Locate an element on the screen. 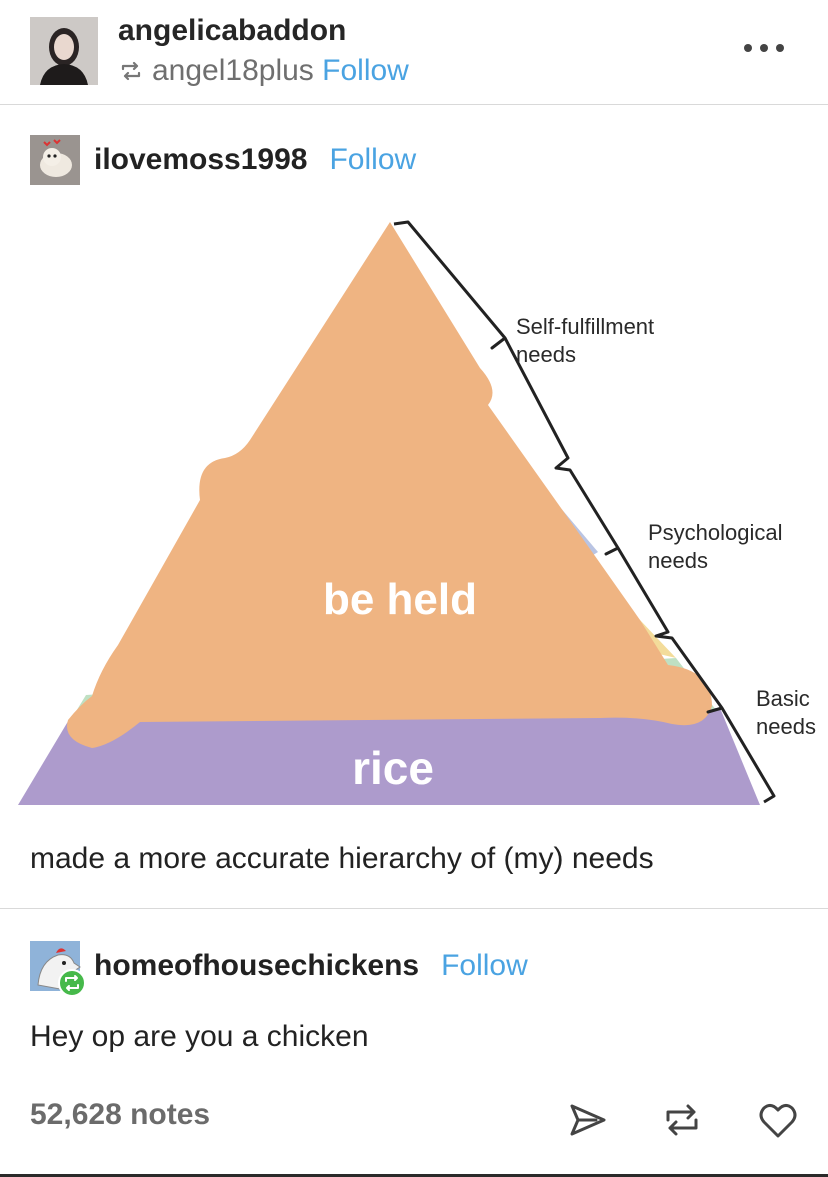 This screenshot has height=1177, width=828. op-username: ilovemoss1998 is located at coordinates (200, 160).